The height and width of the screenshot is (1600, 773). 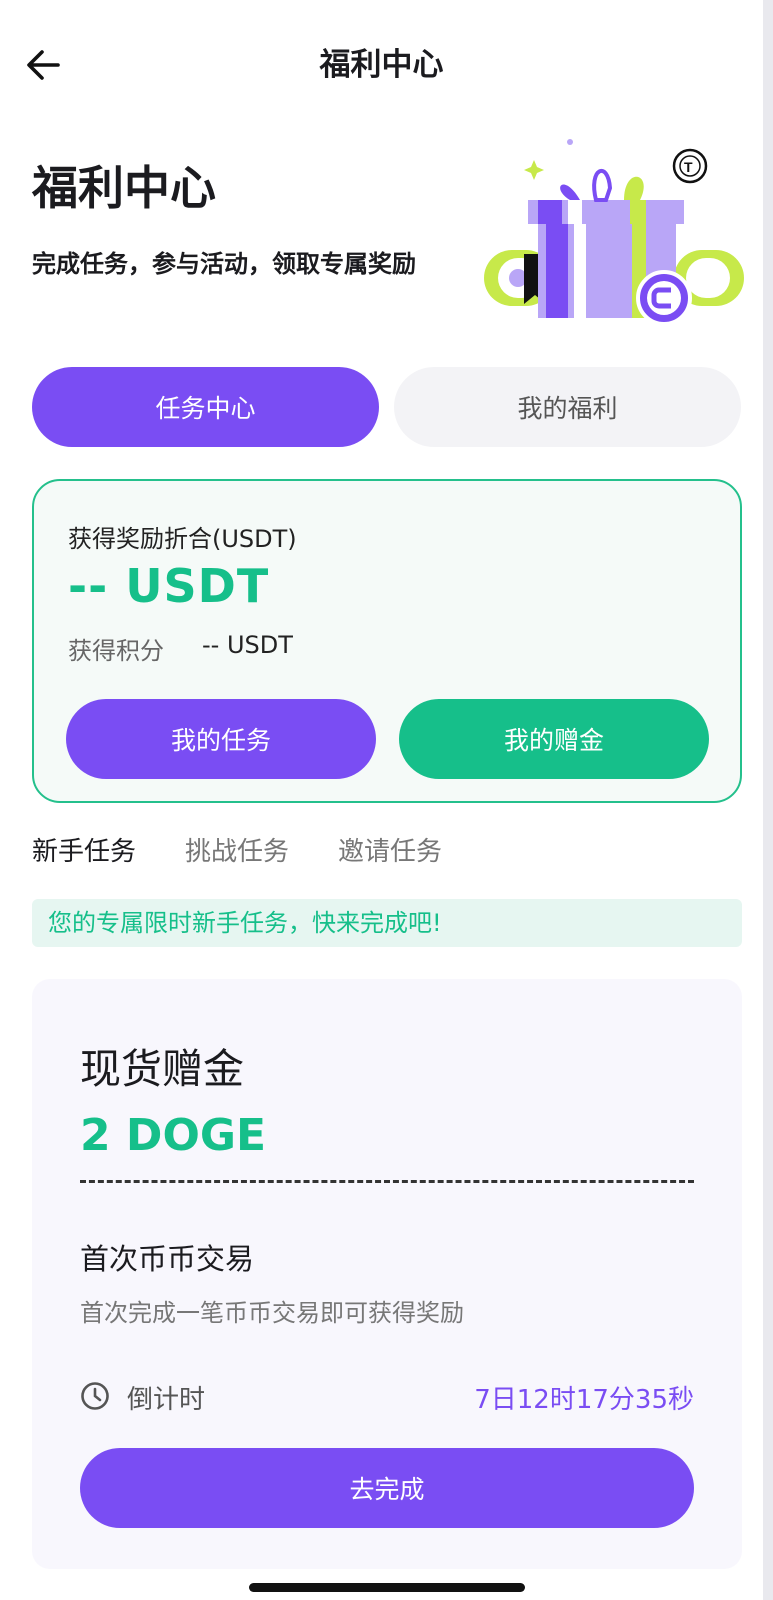 I want to click on go-complete-button: 去完成, so click(x=387, y=1488).